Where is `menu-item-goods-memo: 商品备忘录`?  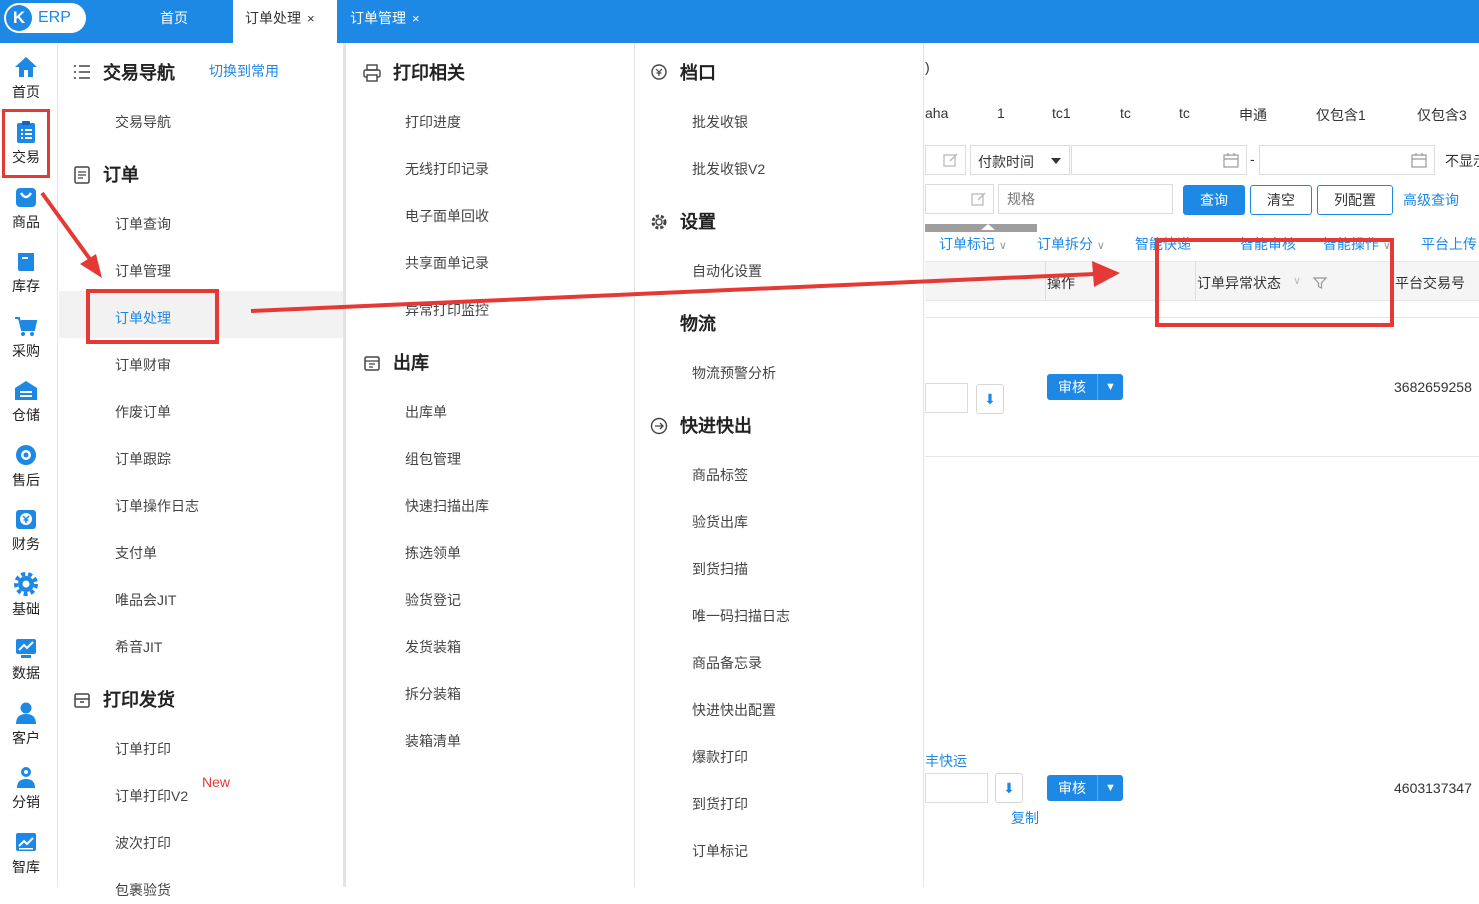 menu-item-goods-memo: 商品备忘录 is located at coordinates (797, 663).